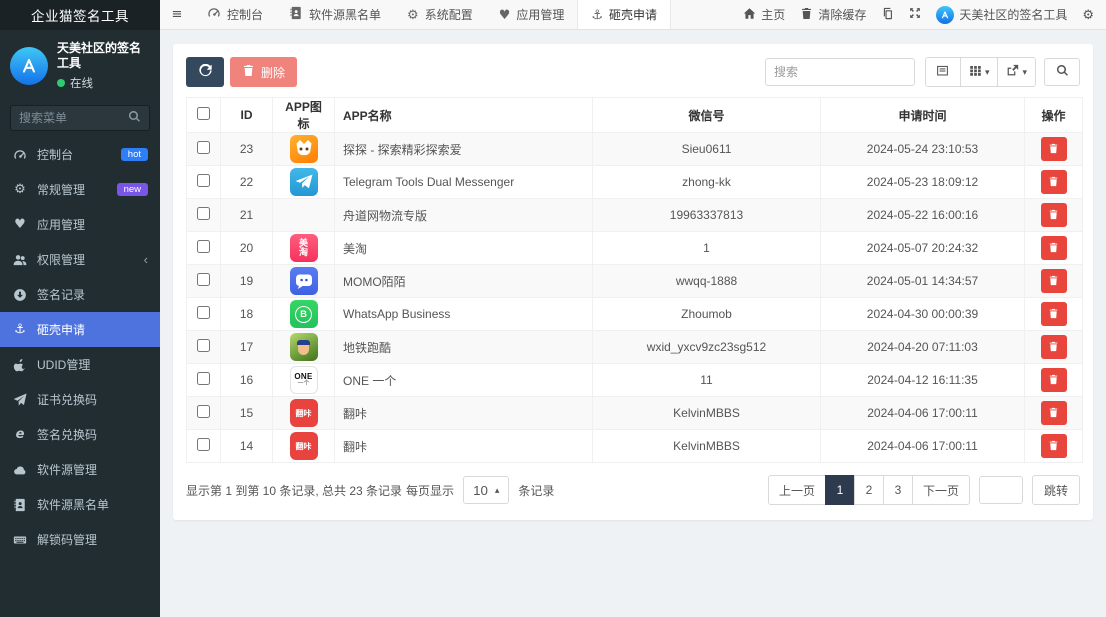  What do you see at coordinates (706, 182) in the screenshot?
I see `row-wechat: zhong-kk` at bounding box center [706, 182].